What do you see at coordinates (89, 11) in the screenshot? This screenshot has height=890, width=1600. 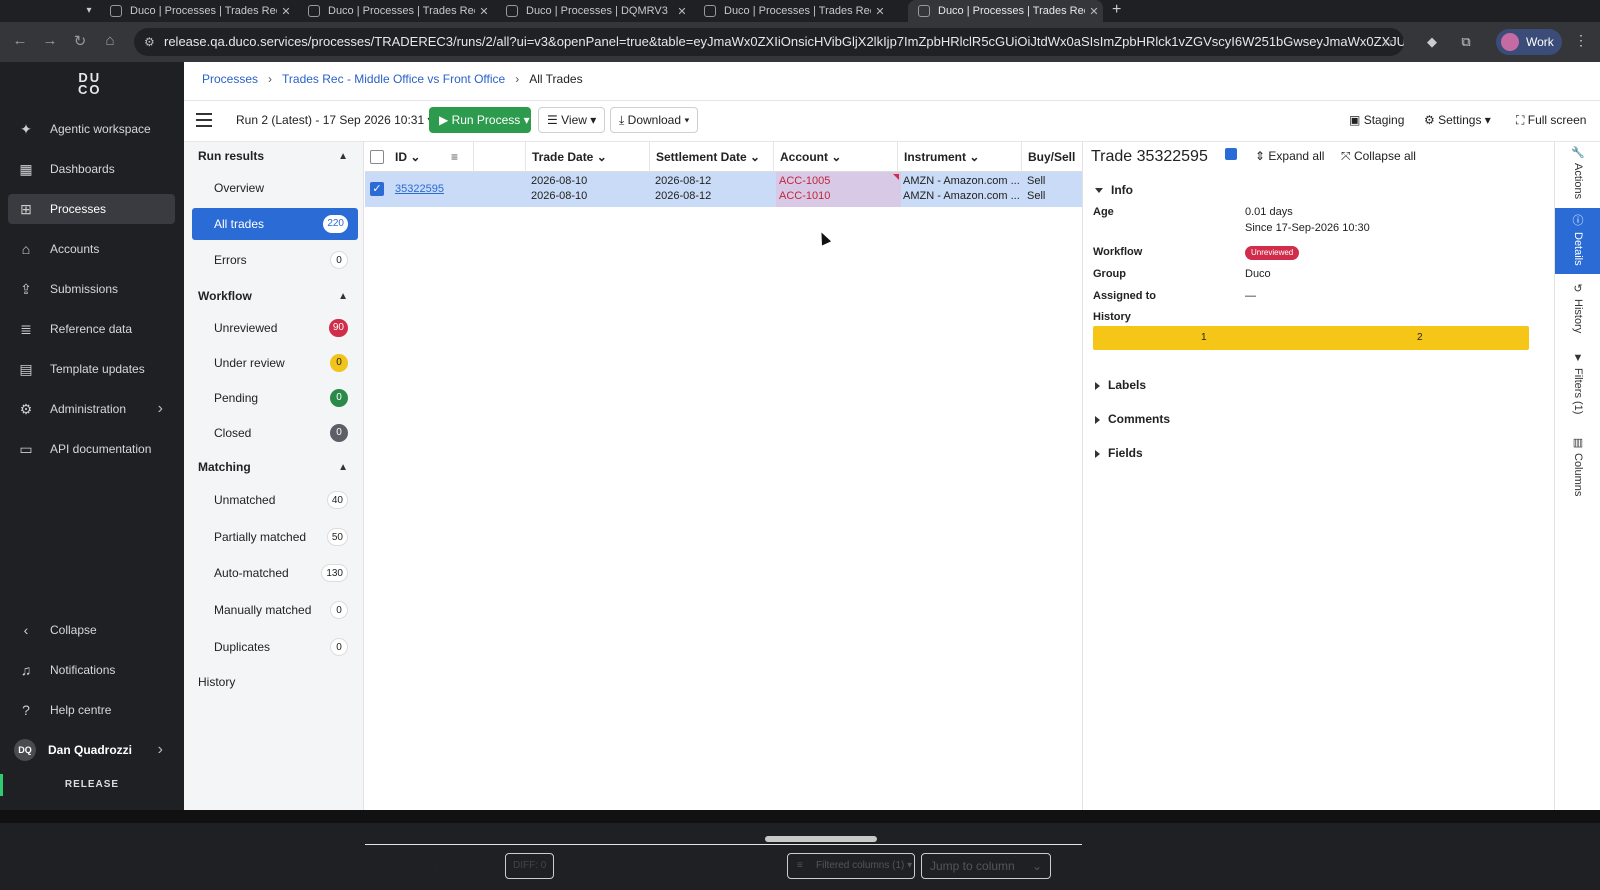 I see `tab-search-icon: ▾` at bounding box center [89, 11].